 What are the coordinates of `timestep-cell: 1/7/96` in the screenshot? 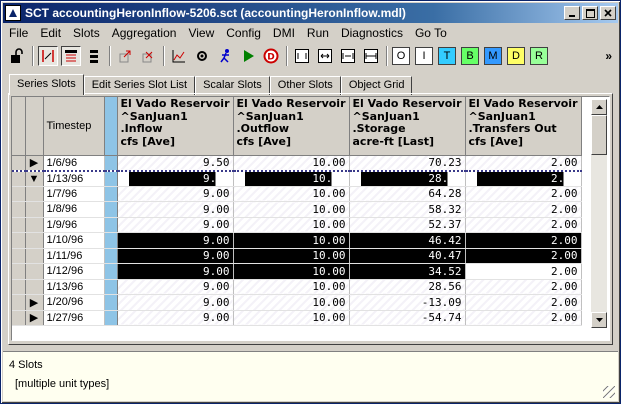 It's located at (74, 194).